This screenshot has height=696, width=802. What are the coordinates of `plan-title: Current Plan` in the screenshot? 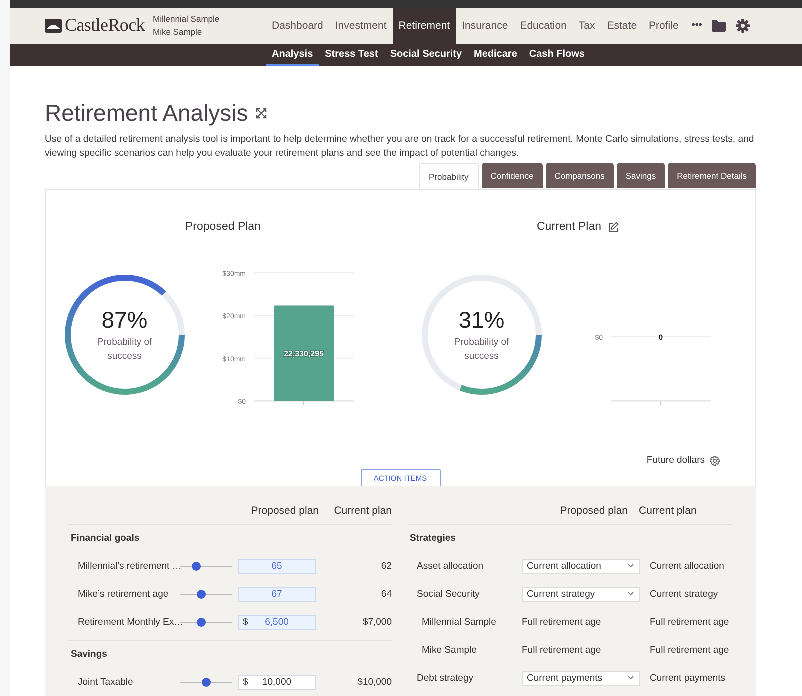 It's located at (569, 227).